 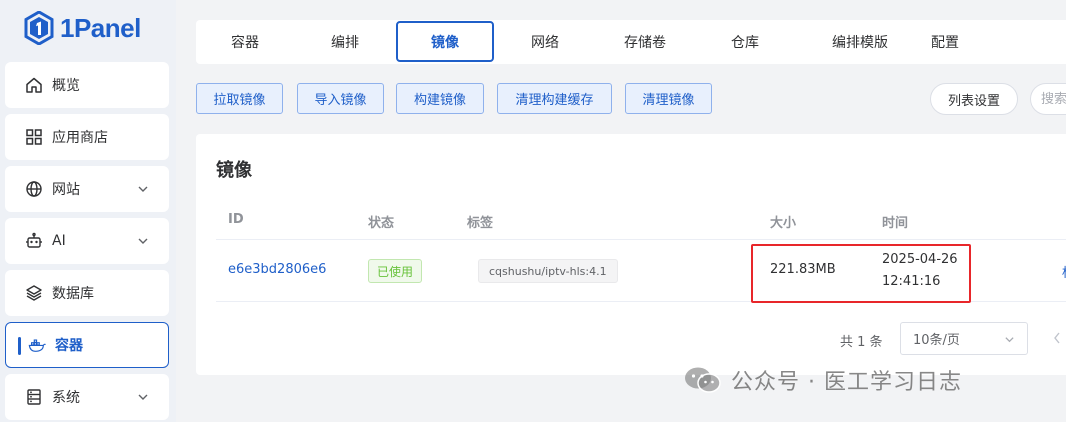 I want to click on import-image-button: 导入镜像, so click(x=340, y=98).